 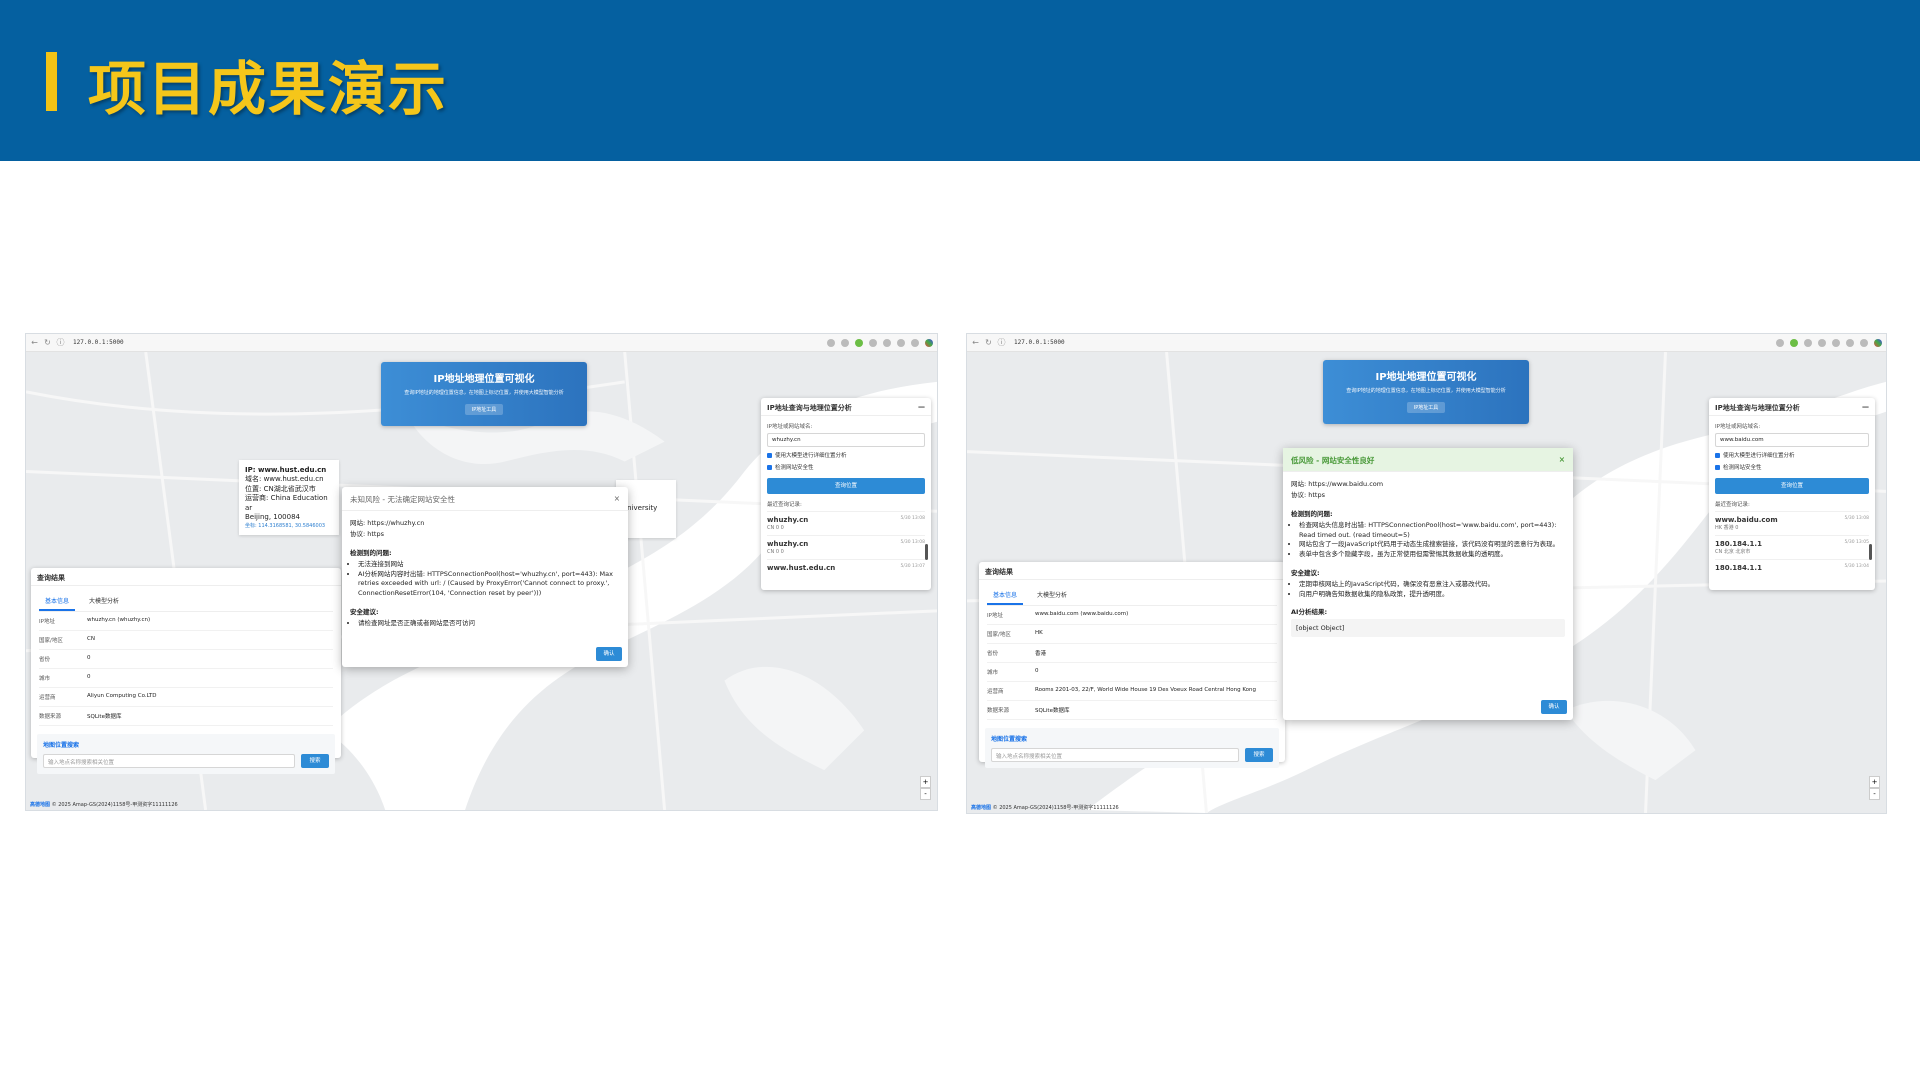 I want to click on row-value: HK, so click(x=1039, y=633).